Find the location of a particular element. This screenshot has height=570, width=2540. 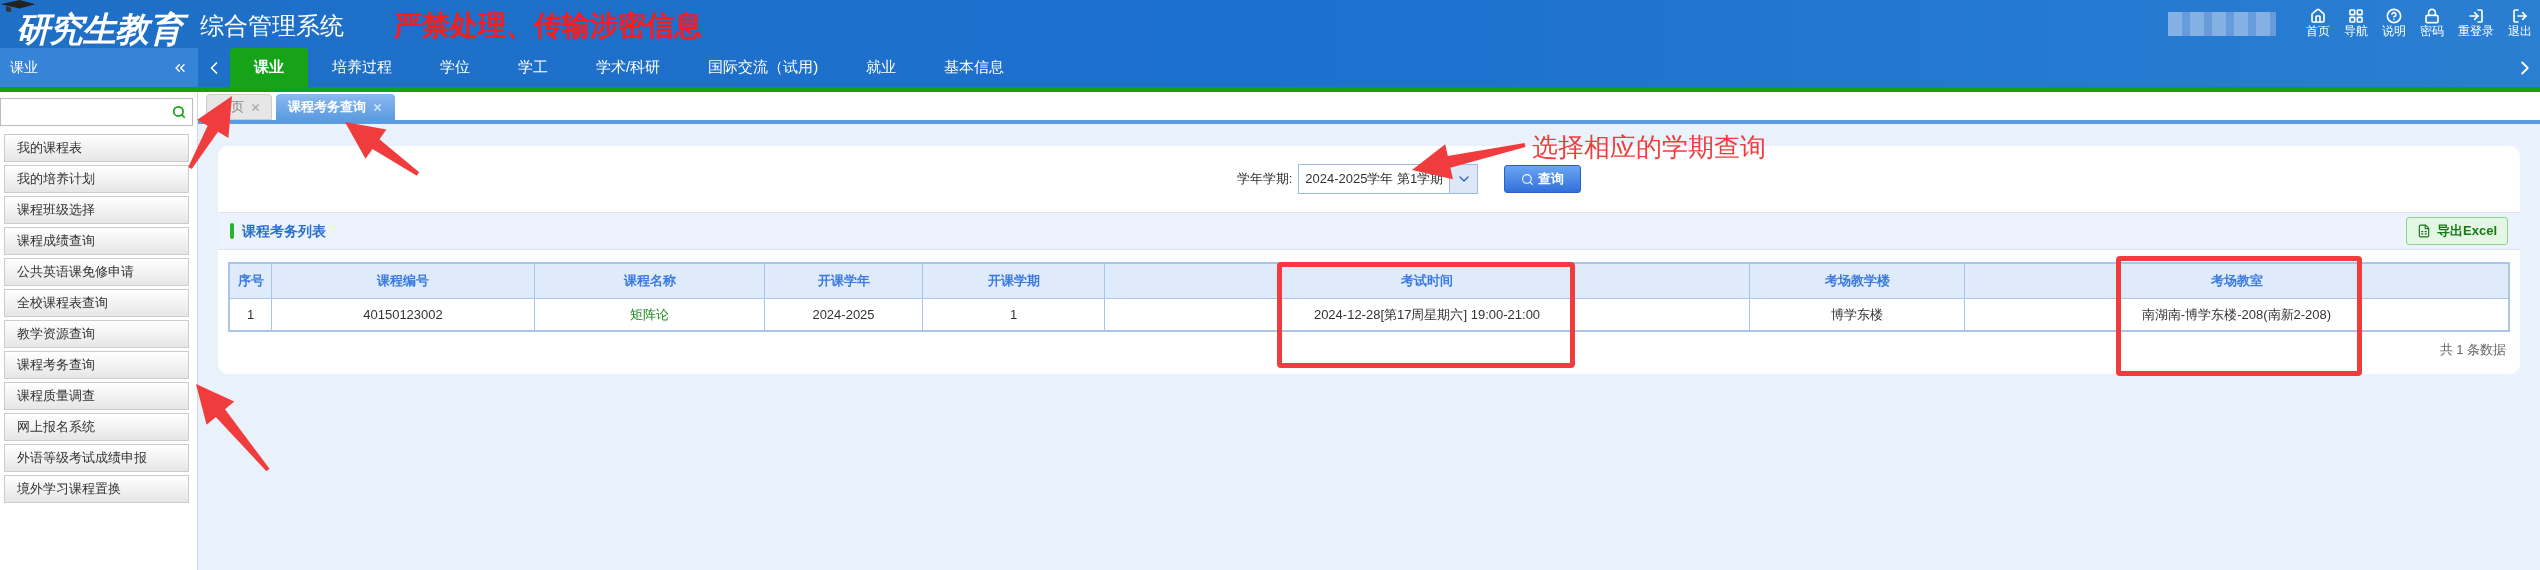

toolbar-button: 密码 is located at coordinates (2432, 23).